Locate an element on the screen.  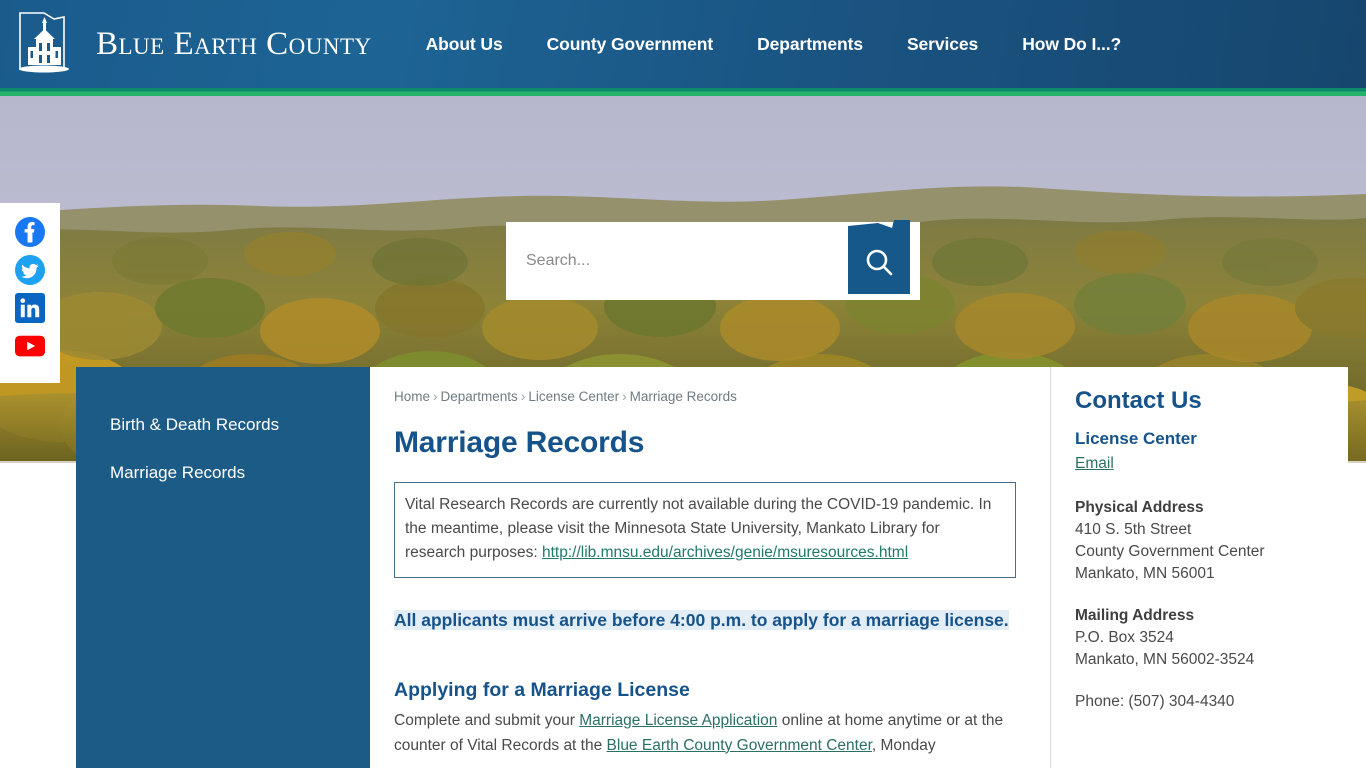
mailing-address-label: Mailing Address is located at coordinates (1135, 615).